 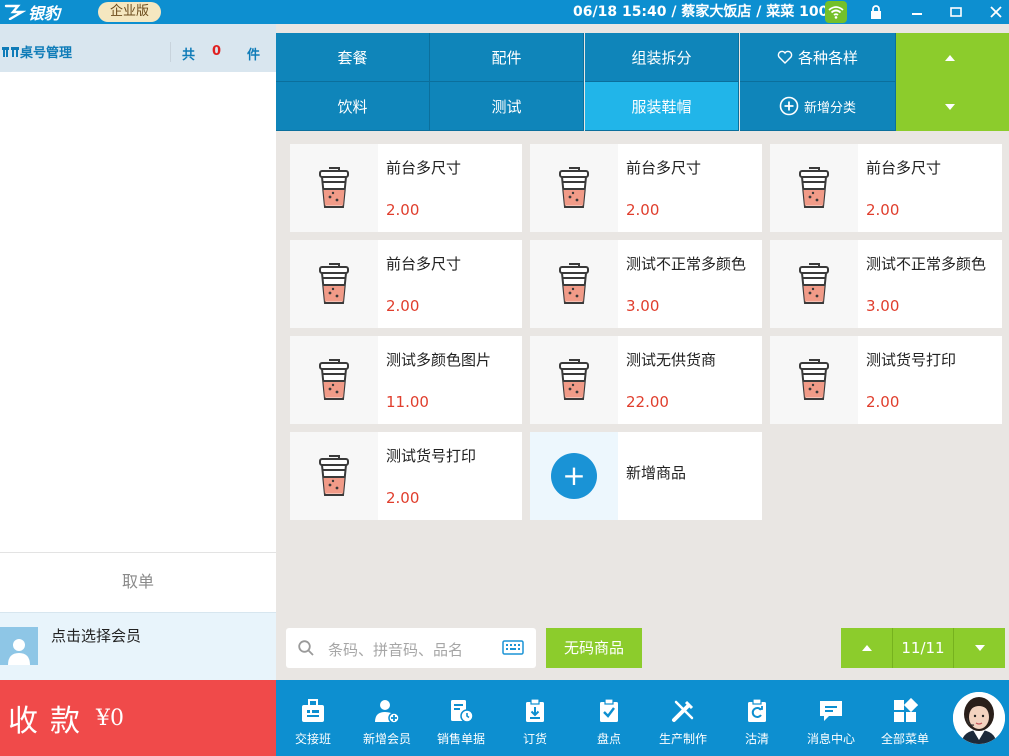 I want to click on plus-icon-container: +, so click(x=574, y=476).